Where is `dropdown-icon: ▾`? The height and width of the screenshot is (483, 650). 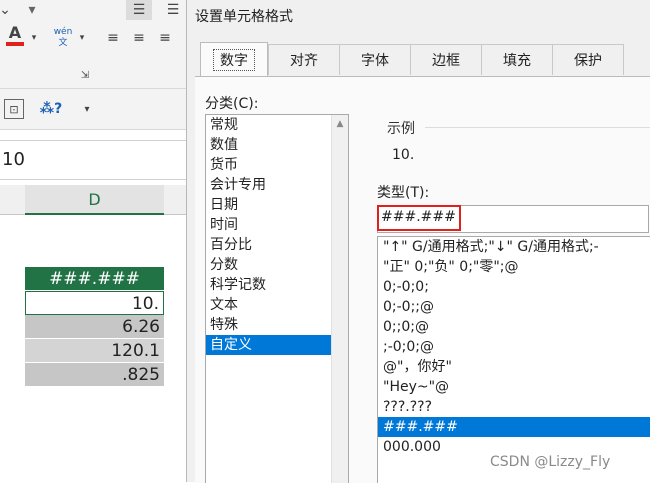
dropdown-icon: ▾ is located at coordinates (32, 10).